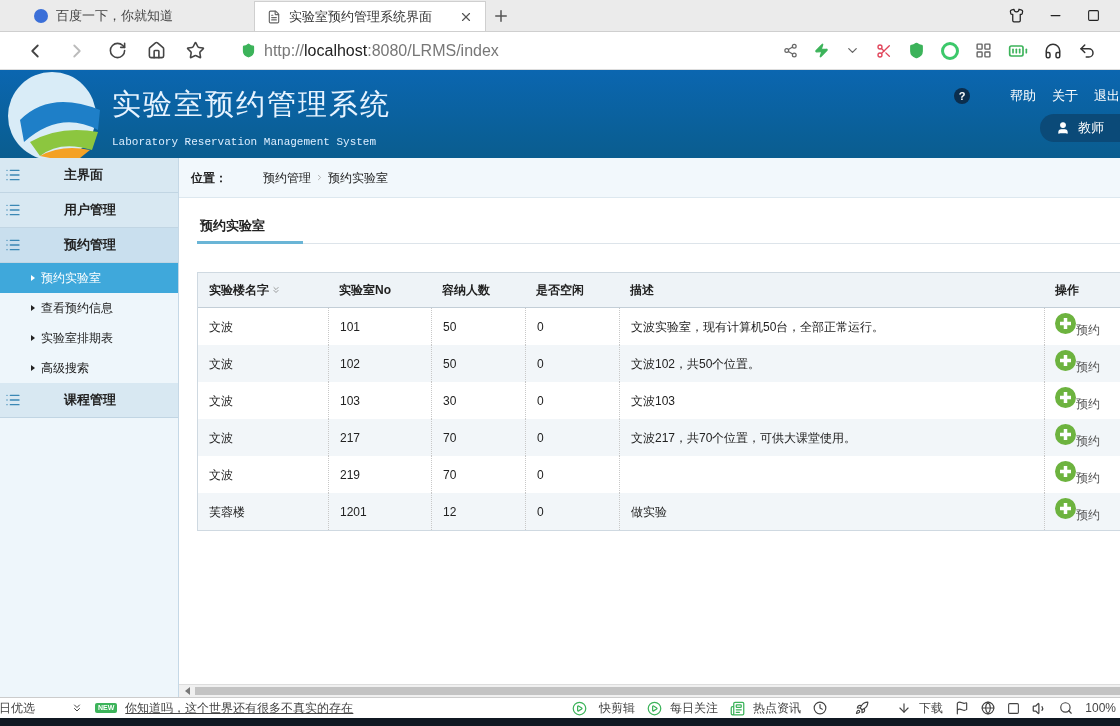 Image resolution: width=1120 pixels, height=726 pixels. Describe the element at coordinates (478, 290) in the screenshot. I see `column-header: 容纳人数` at that location.